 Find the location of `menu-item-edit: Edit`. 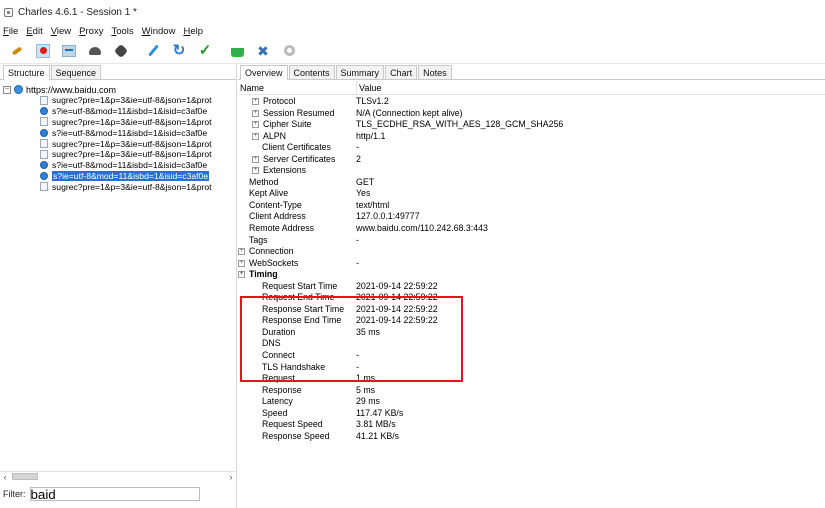

menu-item-edit: Edit is located at coordinates (34, 31).